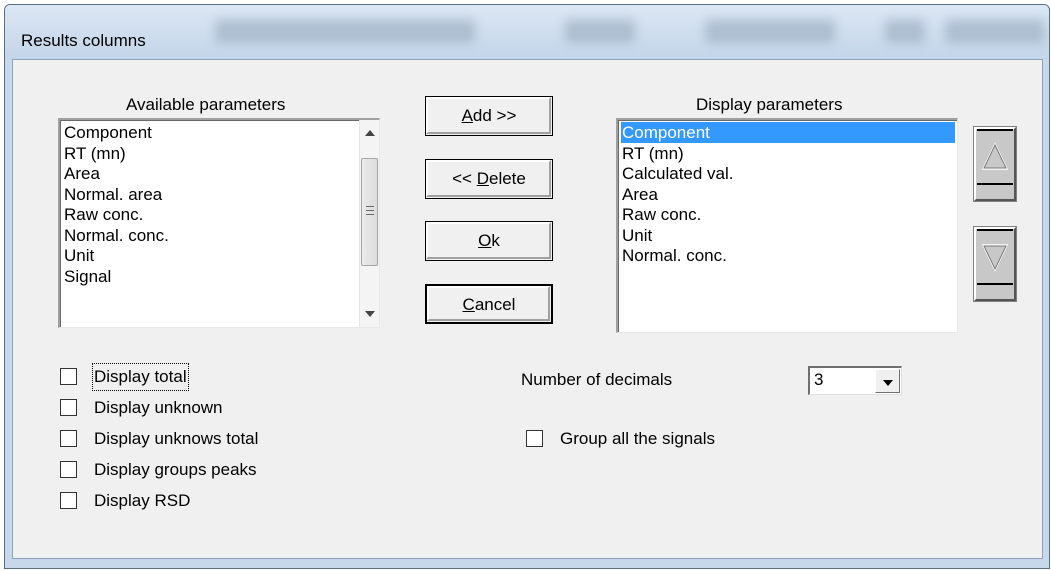  Describe the element at coordinates (107, 132) in the screenshot. I see `available-parameter-item: Component` at that location.